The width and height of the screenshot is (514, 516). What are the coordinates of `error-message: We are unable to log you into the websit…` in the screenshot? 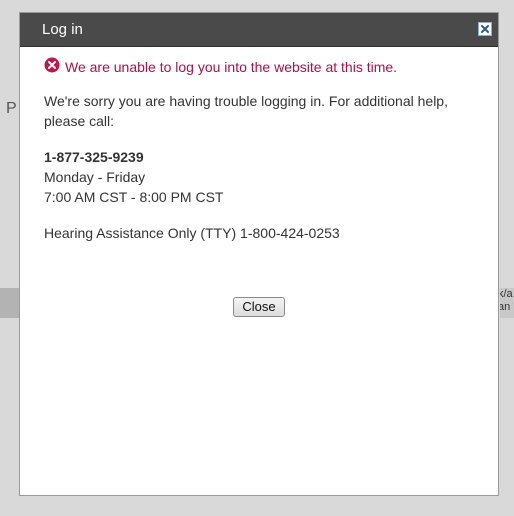 It's located at (231, 67).